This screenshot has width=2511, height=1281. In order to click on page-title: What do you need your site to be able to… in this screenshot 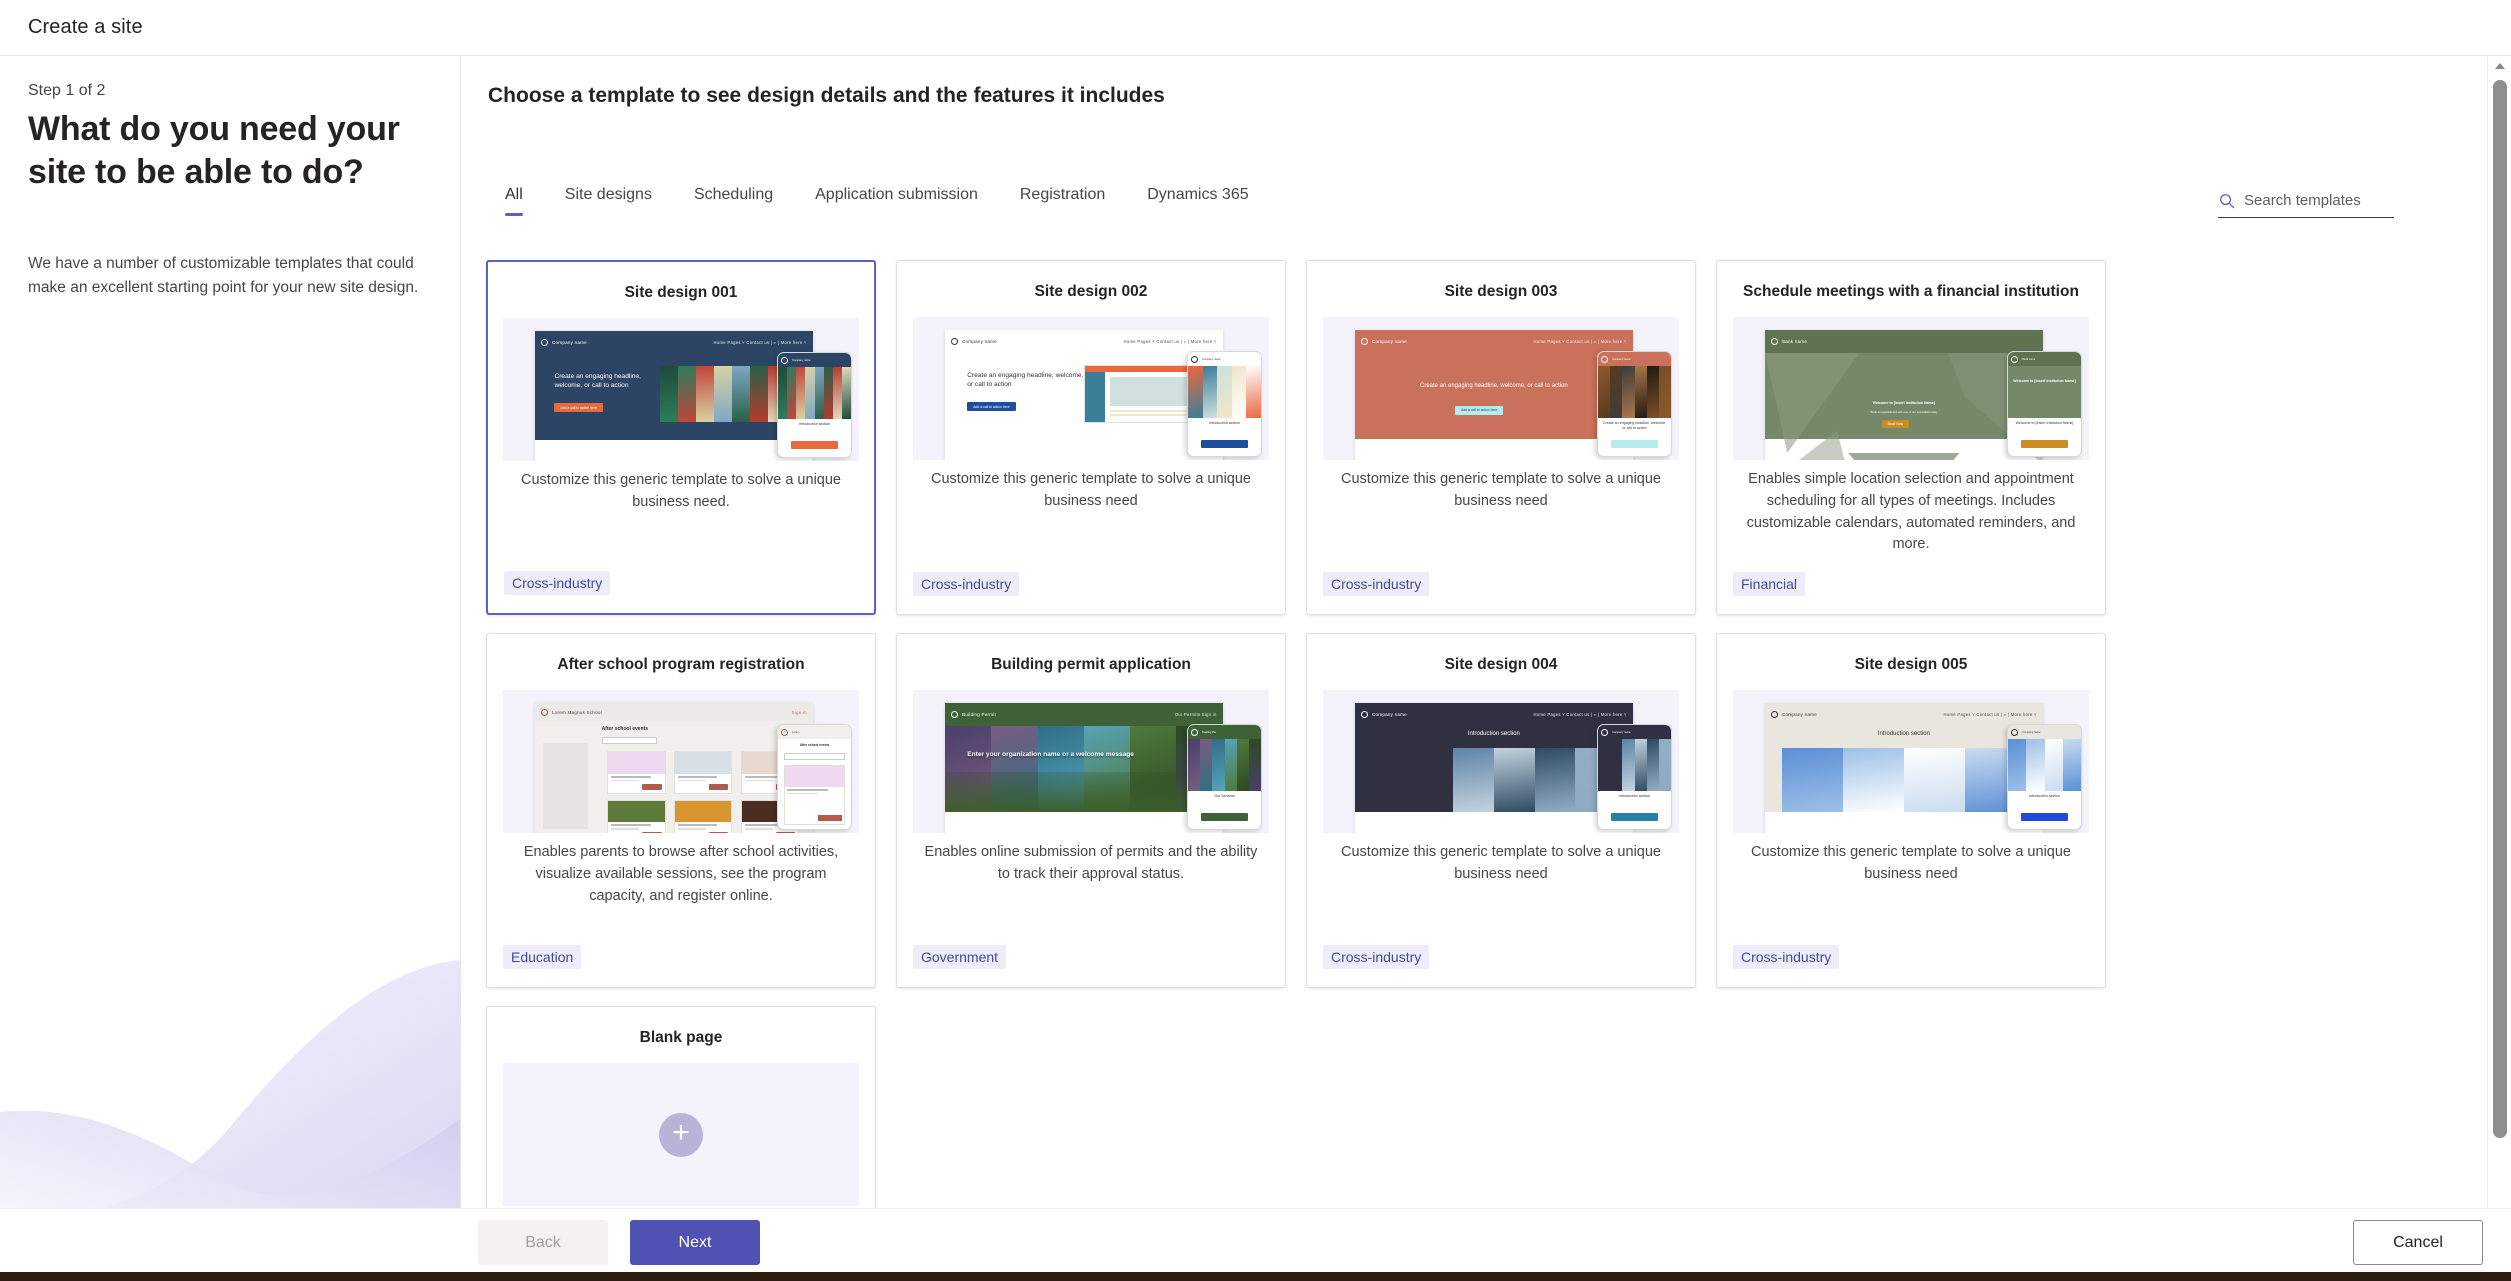, I will do `click(214, 150)`.